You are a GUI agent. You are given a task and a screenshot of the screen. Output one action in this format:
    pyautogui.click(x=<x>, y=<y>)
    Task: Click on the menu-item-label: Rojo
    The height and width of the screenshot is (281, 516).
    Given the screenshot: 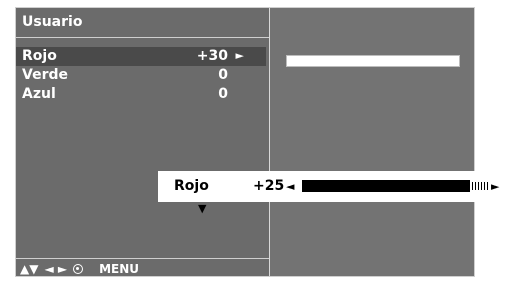 What is the action you would take?
    pyautogui.click(x=39, y=56)
    